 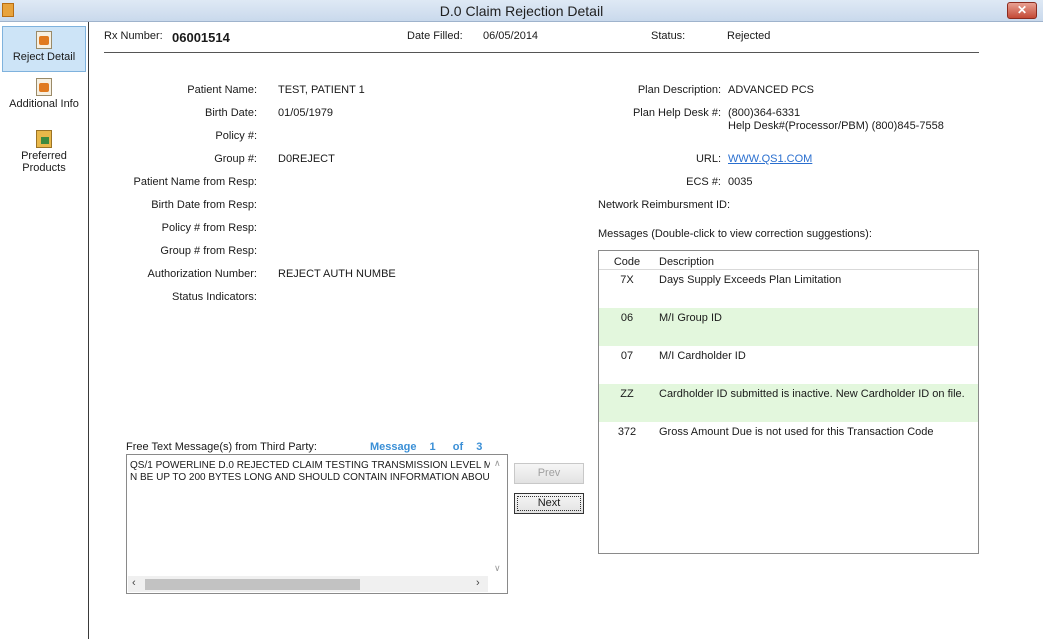 What do you see at coordinates (703, 182) in the screenshot?
I see `ecs-label: ECS #:` at bounding box center [703, 182].